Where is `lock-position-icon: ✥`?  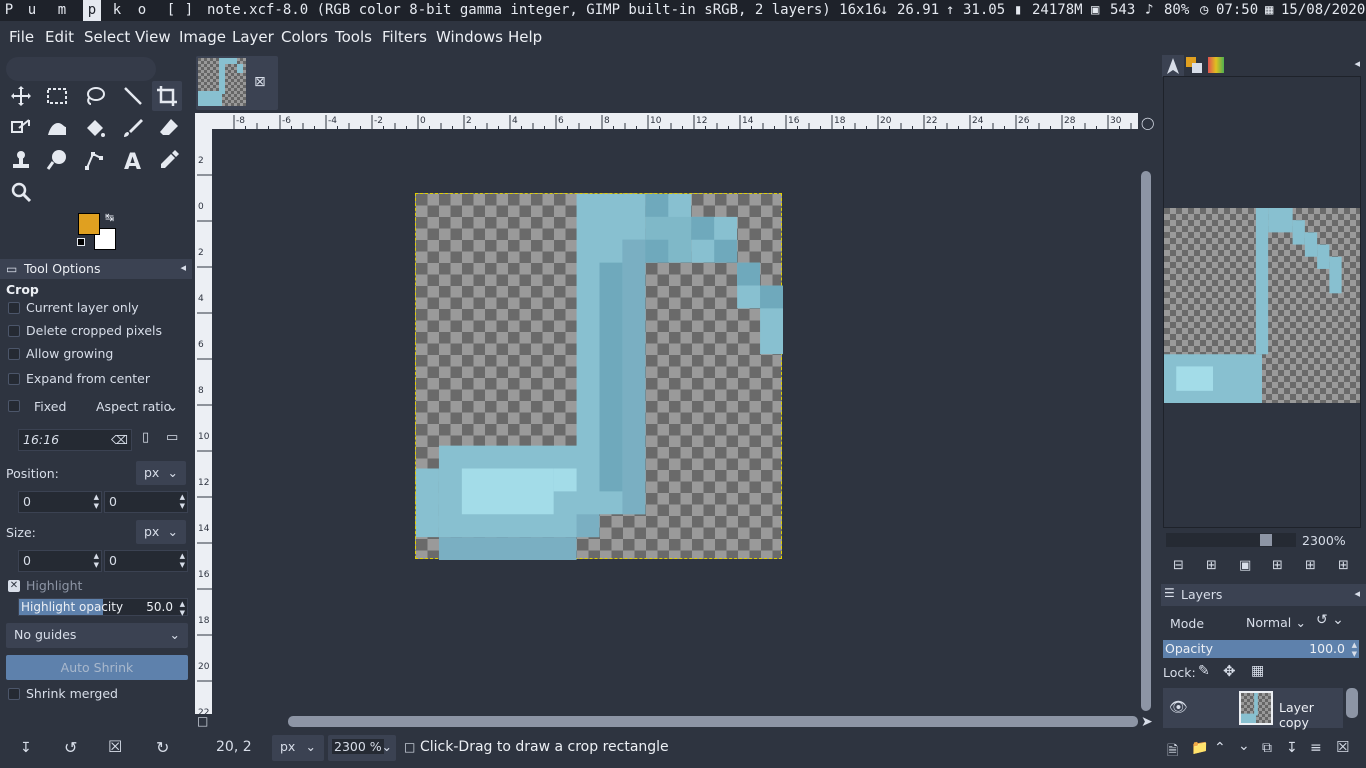
lock-position-icon: ✥ is located at coordinates (1229, 671).